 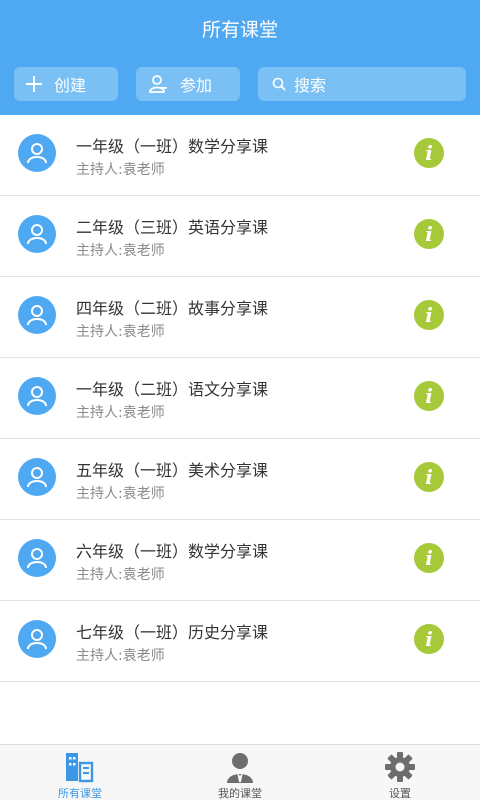 What do you see at coordinates (172, 389) in the screenshot?
I see `class-title: 一年级（二班）语文分享课` at bounding box center [172, 389].